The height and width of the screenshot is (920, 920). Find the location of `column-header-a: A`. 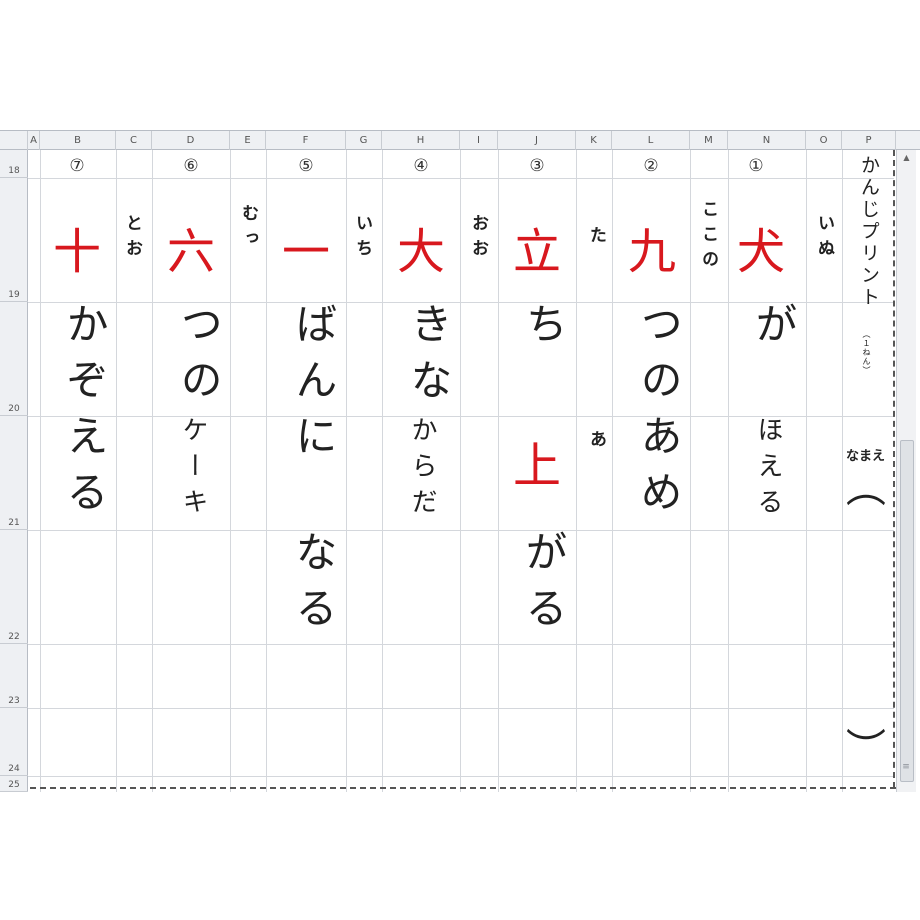

column-header-a: A is located at coordinates (34, 140).